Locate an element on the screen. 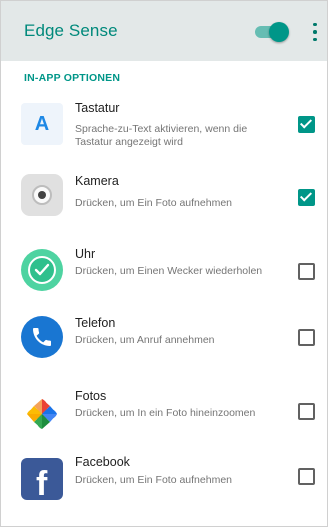  list-item-telefon: Telefon Drücken, um Anruf annehmen is located at coordinates (164, 342).